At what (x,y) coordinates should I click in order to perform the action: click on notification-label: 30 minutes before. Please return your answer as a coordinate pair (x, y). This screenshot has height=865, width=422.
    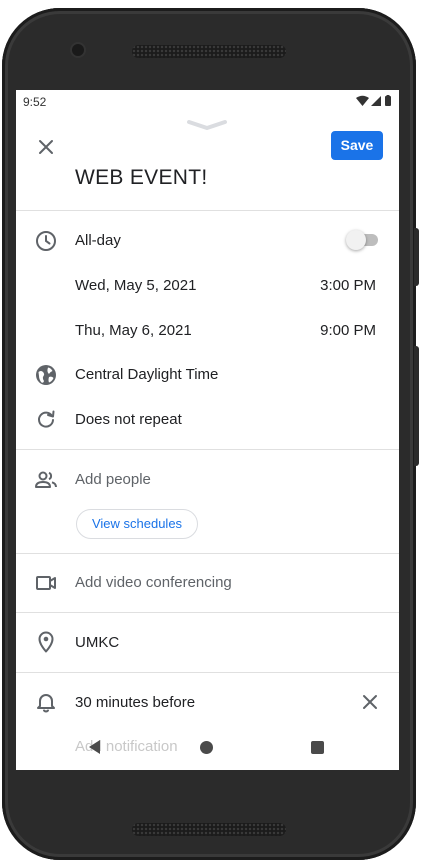
    Looking at the image, I should click on (135, 702).